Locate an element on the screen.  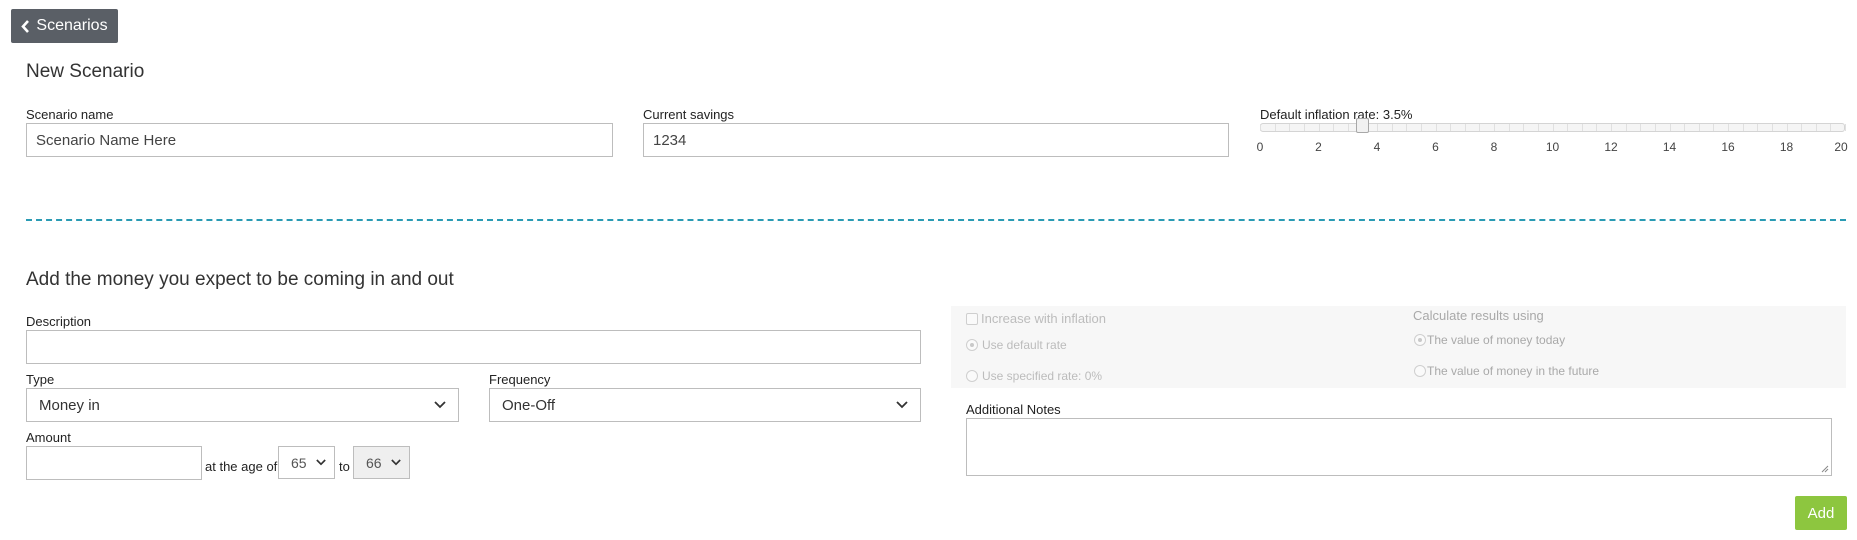
slider-tick-label: 2 is located at coordinates (1318, 147).